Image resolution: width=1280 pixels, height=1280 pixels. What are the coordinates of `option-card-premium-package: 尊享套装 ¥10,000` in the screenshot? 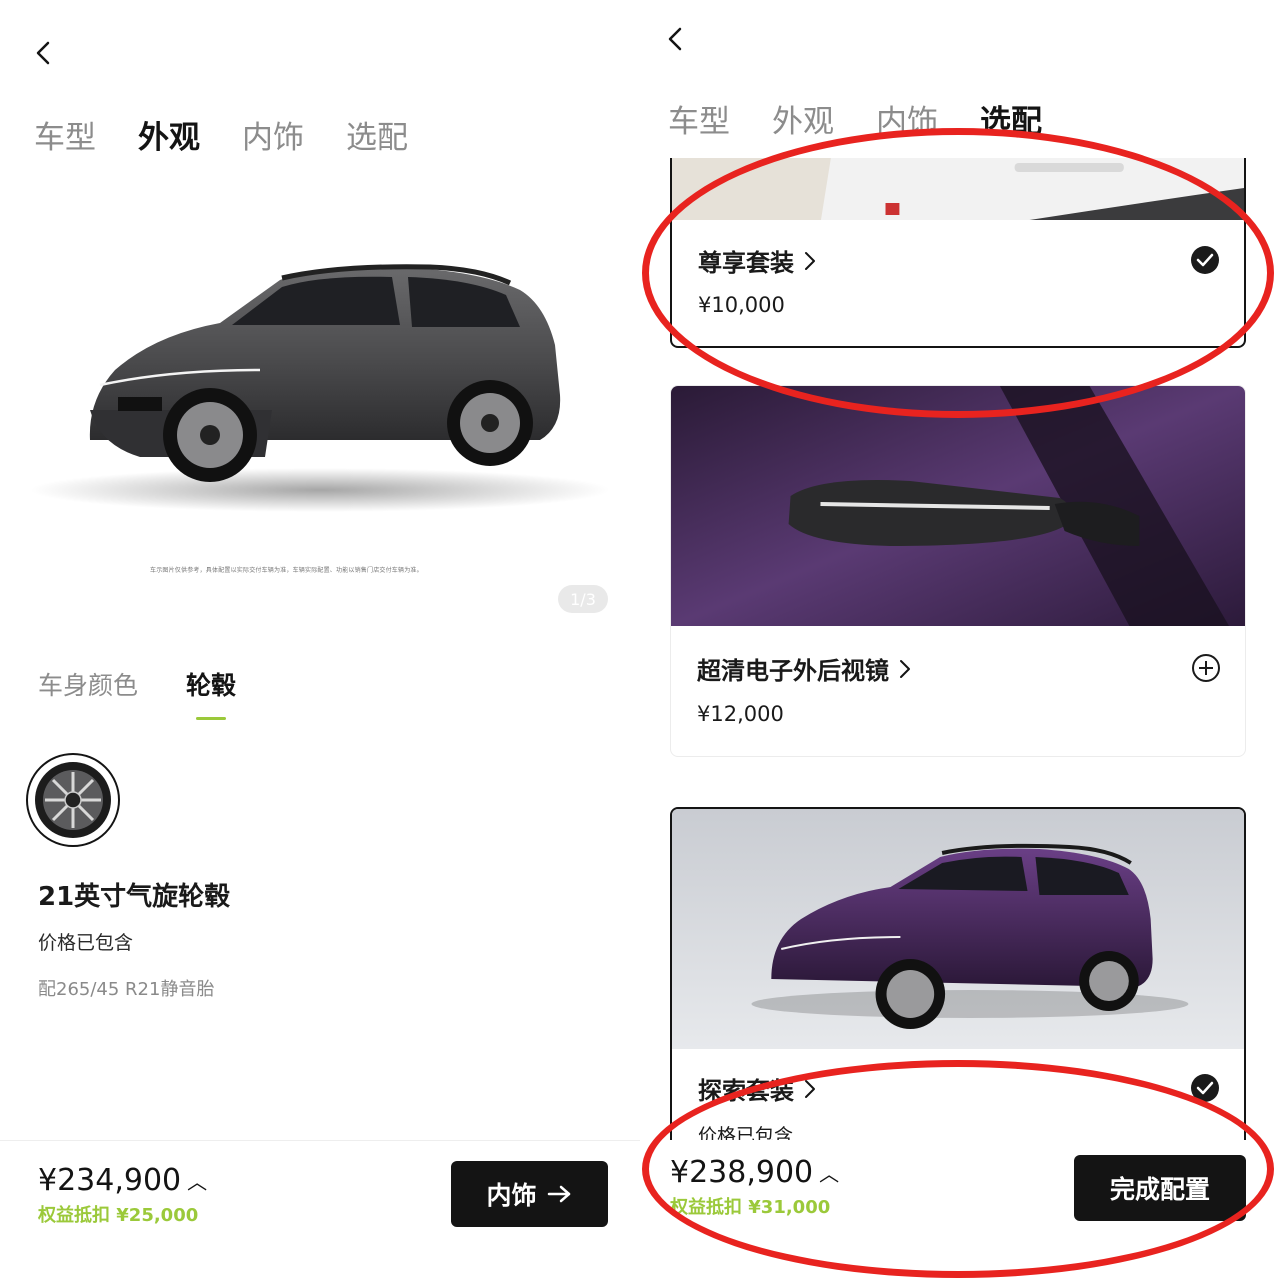 It's located at (958, 253).